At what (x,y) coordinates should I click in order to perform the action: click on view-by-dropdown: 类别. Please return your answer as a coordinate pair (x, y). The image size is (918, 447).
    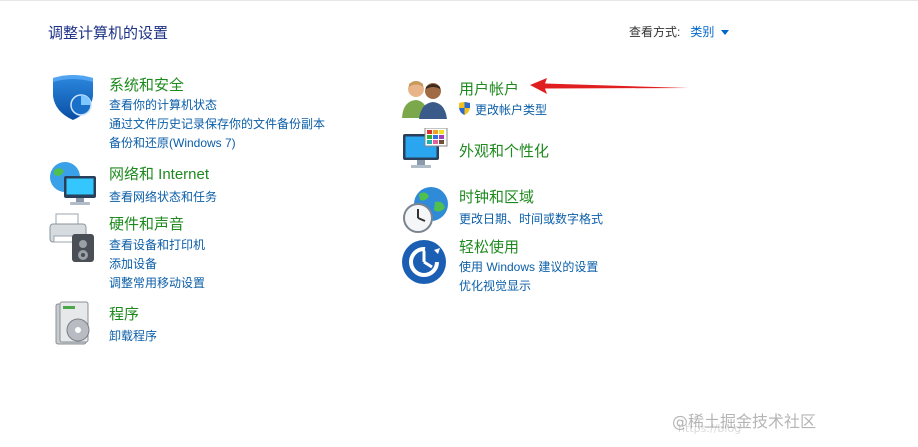
    Looking at the image, I should click on (710, 31).